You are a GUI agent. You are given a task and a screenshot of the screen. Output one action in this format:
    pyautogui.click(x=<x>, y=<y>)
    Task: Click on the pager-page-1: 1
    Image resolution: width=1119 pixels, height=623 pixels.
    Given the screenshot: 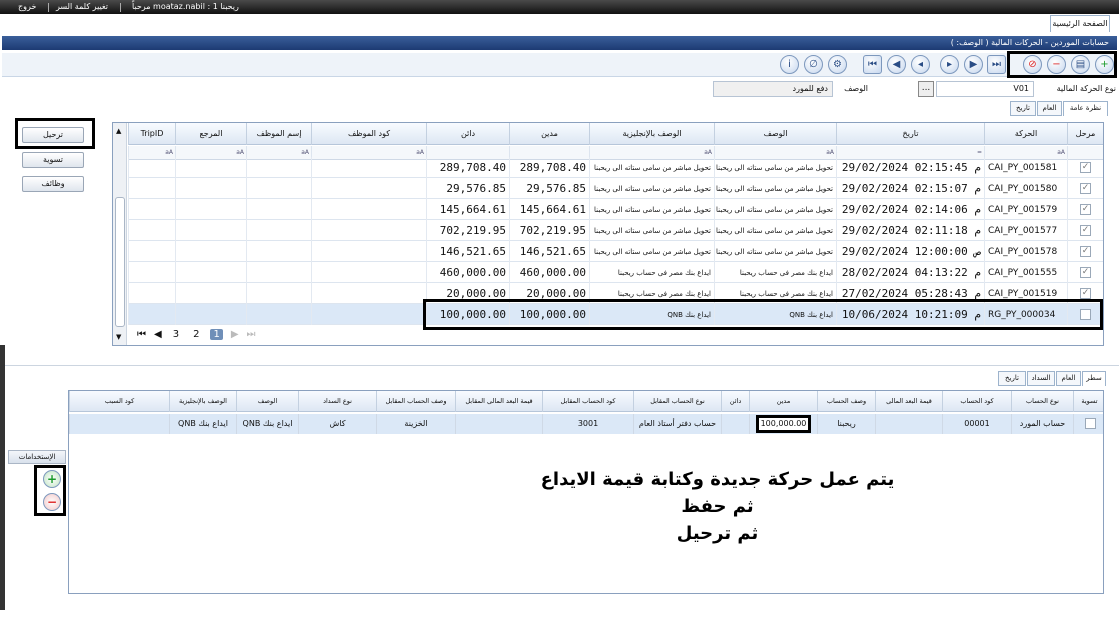 What is the action you would take?
    pyautogui.click(x=216, y=334)
    